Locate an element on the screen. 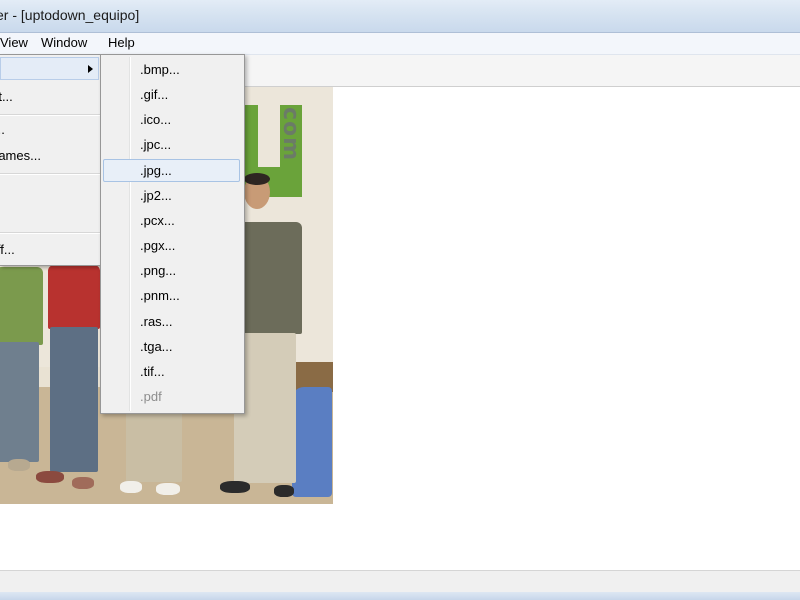 This screenshot has height=600, width=800. menu-bar: View Window Help is located at coordinates (400, 44).